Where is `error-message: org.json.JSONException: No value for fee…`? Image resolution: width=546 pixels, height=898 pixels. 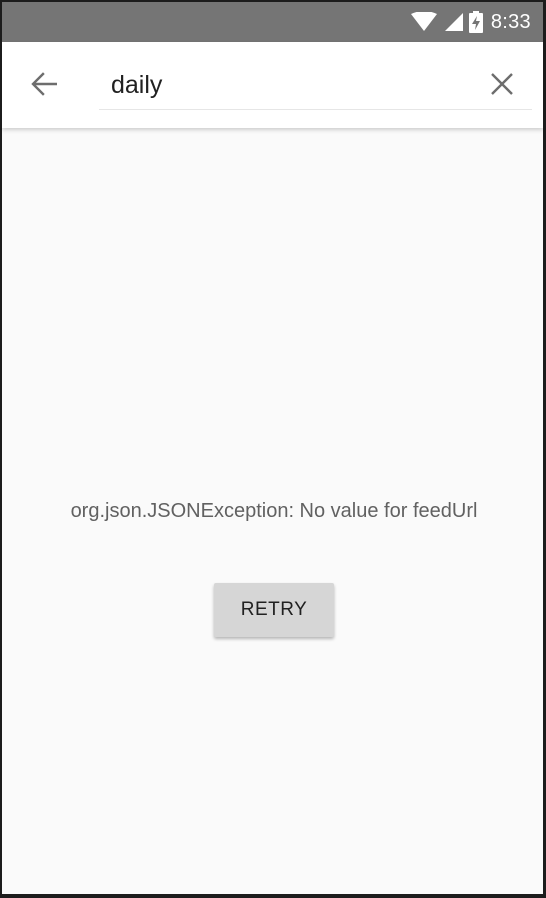 error-message: org.json.JSONException: No value for fee… is located at coordinates (274, 511).